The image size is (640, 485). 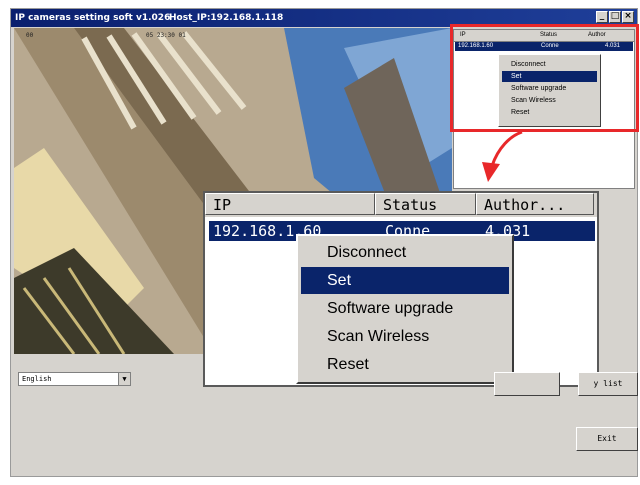 I want to click on minimize-button: _, so click(x=602, y=17).